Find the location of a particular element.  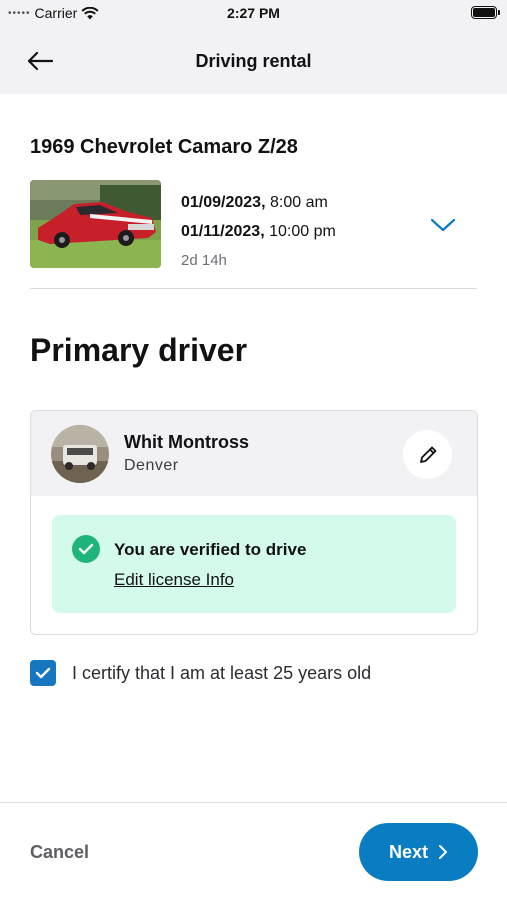

trip-end: 01/11/2023, 10:00 pm is located at coordinates (258, 231).